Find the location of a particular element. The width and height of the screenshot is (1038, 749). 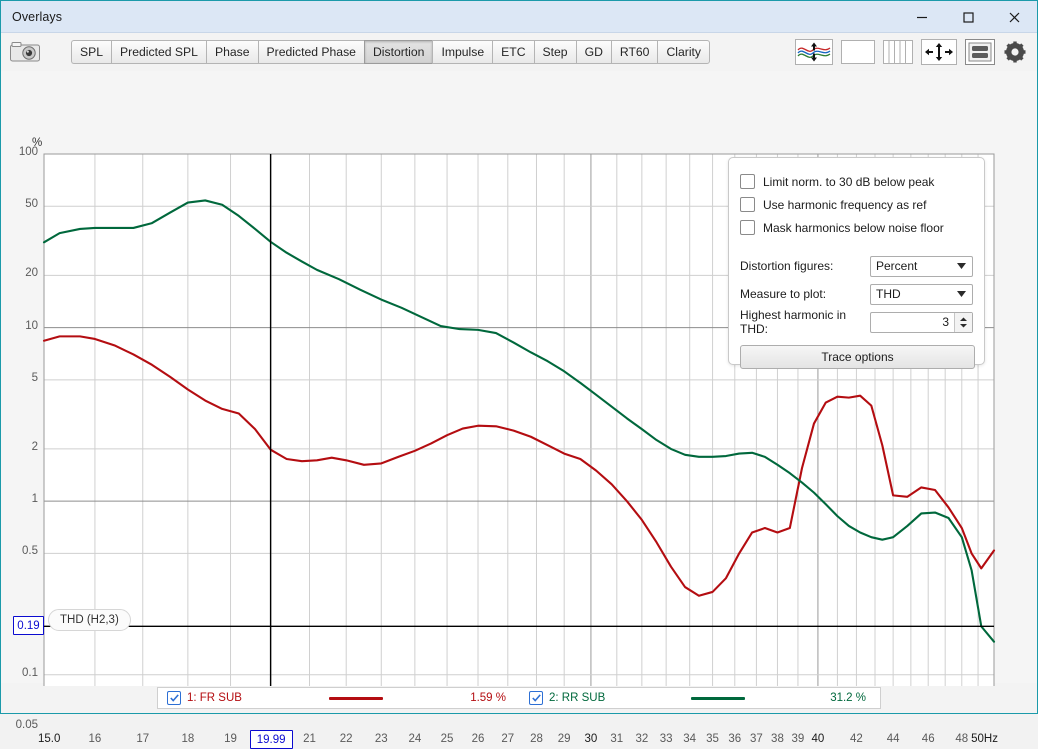

waveform-offset-icon is located at coordinates (814, 52).